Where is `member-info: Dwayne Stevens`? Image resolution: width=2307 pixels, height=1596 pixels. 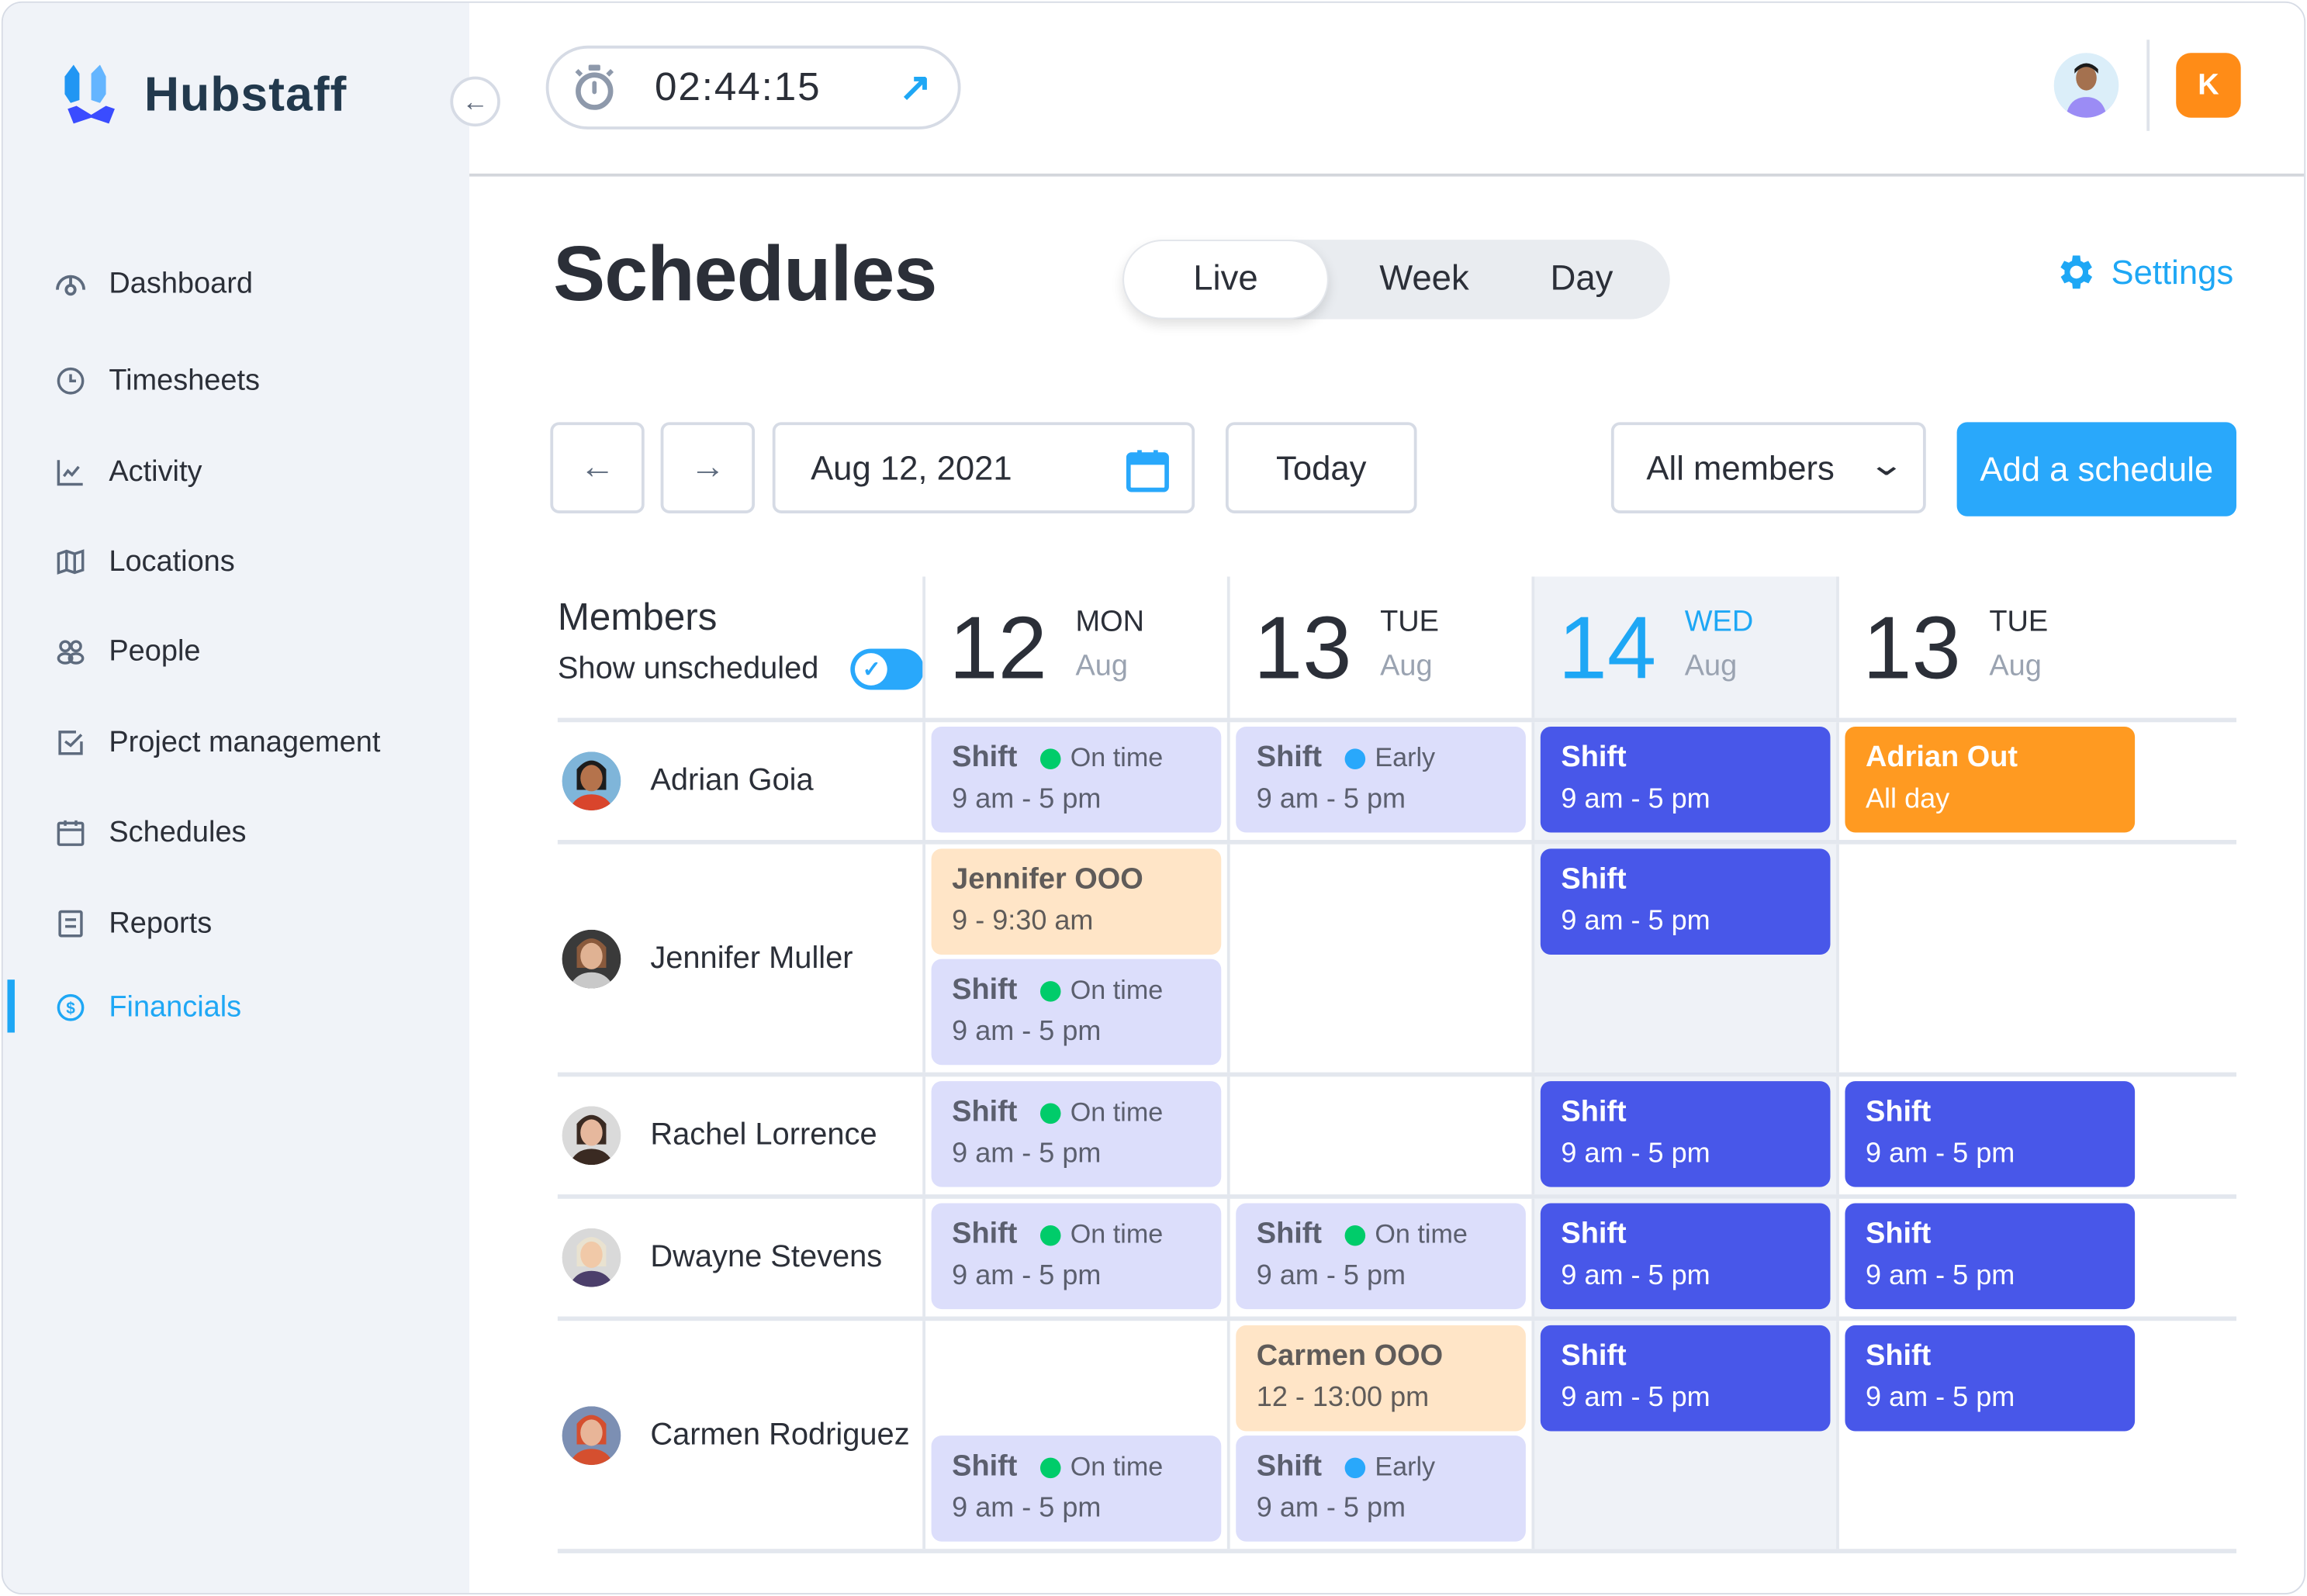 member-info: Dwayne Stevens is located at coordinates (720, 1258).